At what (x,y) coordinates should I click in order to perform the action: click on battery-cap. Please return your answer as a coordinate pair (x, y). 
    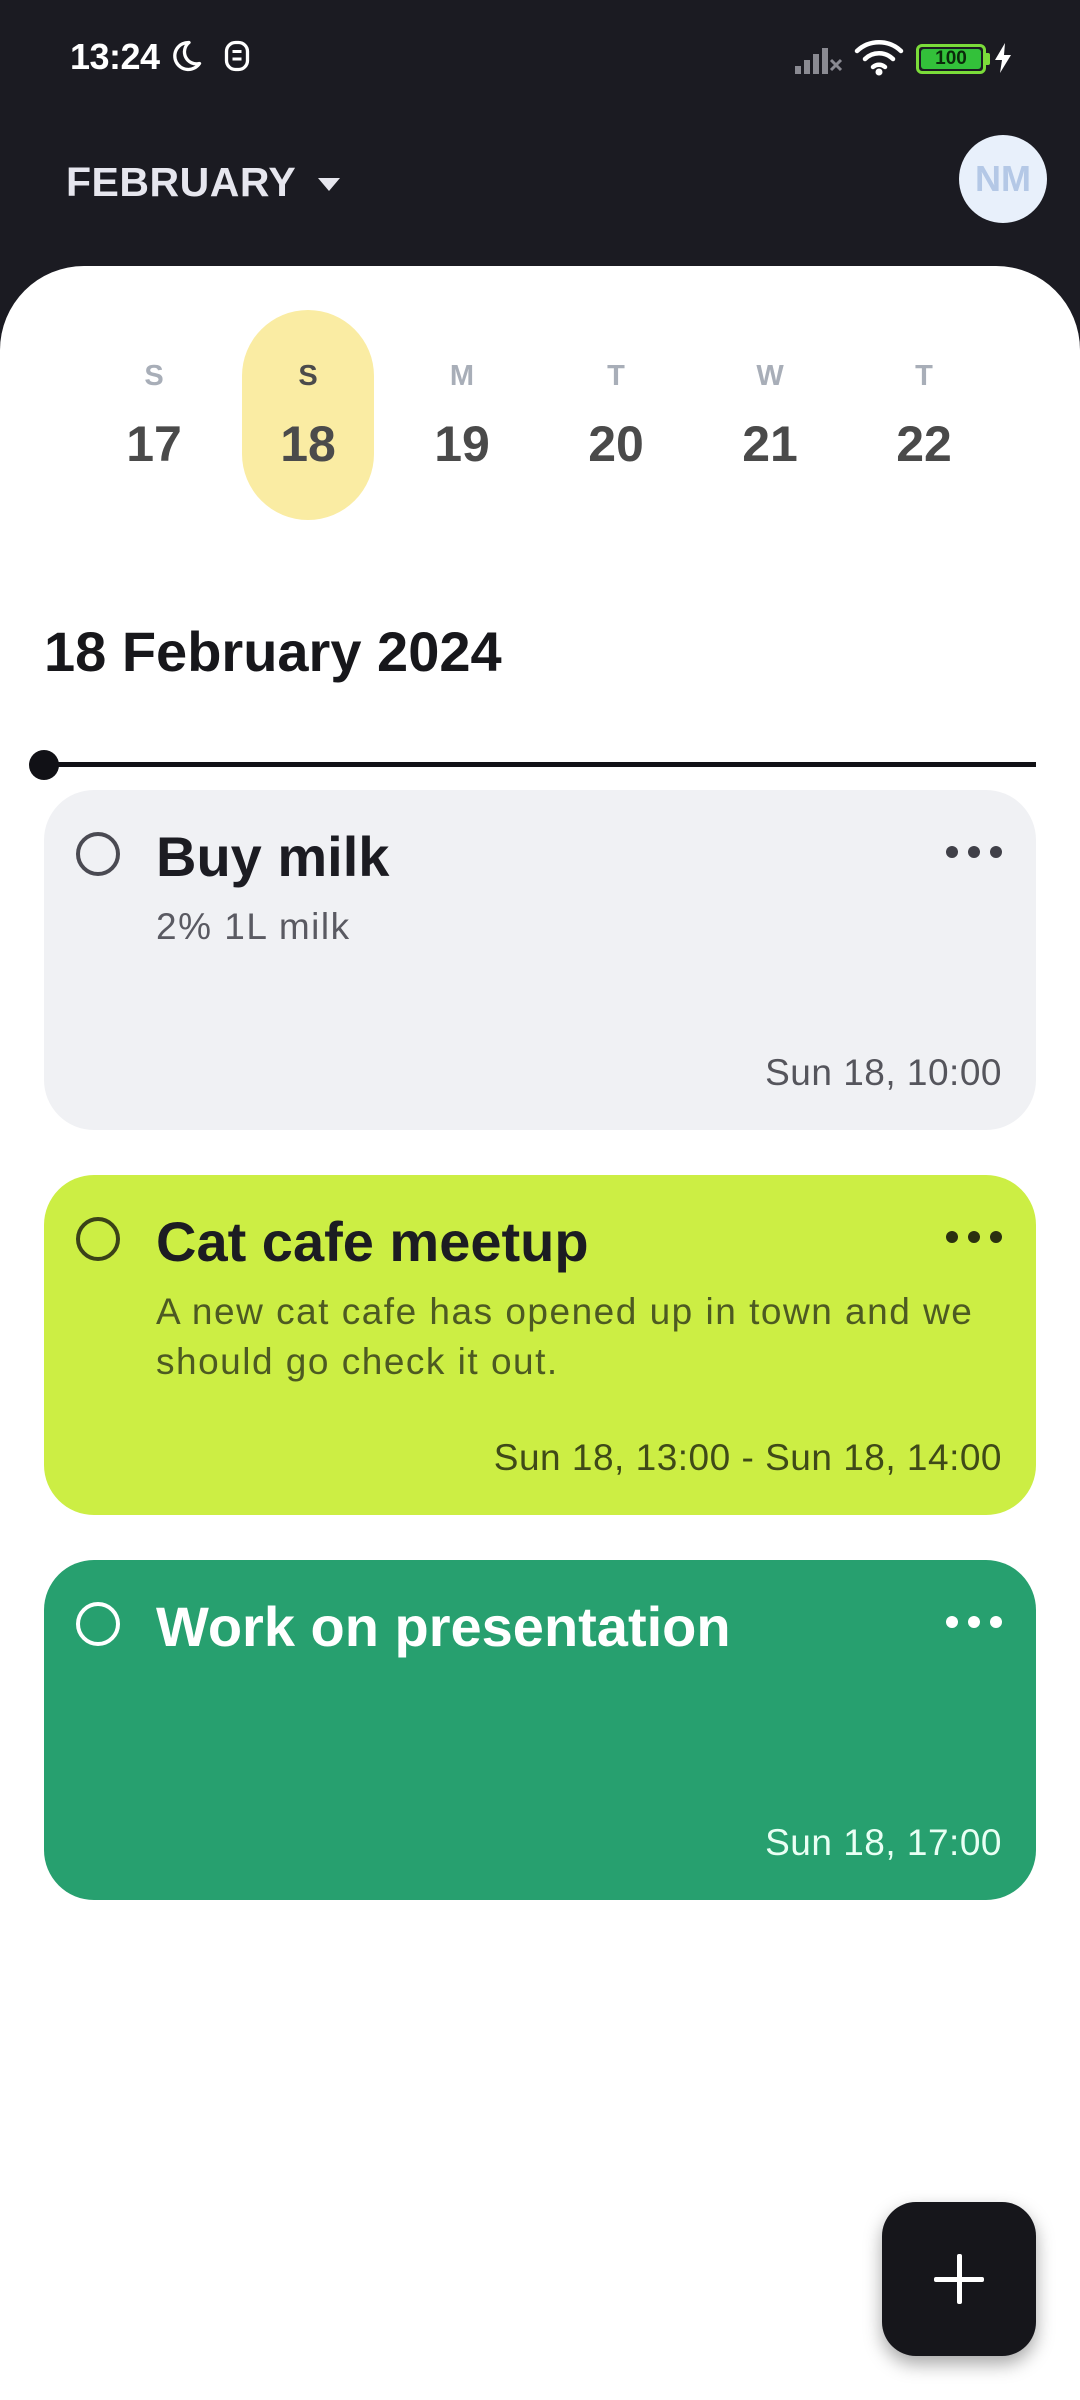
    Looking at the image, I should click on (988, 59).